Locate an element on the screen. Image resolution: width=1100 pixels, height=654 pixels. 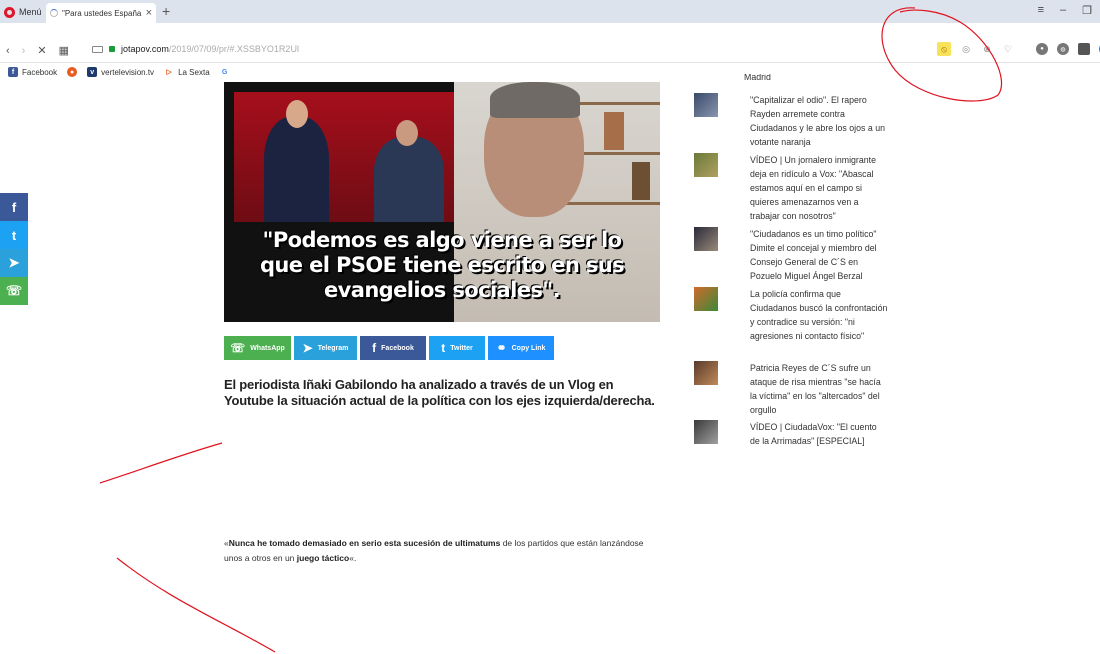
easy-setup-icon: ≡ is located at coordinates (1041, 10).